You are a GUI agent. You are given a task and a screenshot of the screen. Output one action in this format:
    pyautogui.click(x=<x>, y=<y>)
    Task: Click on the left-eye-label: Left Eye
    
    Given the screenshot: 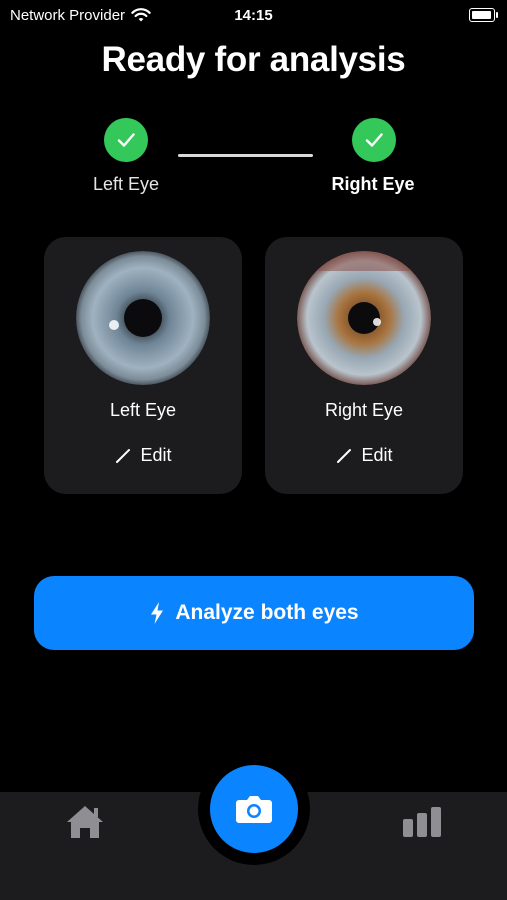 What is the action you would take?
    pyautogui.click(x=143, y=410)
    